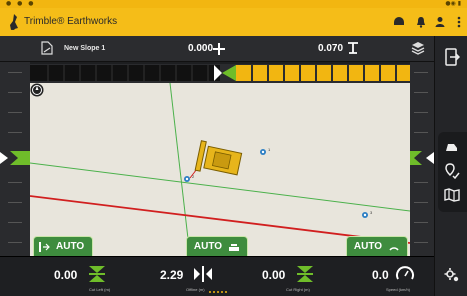 The image size is (467, 296). I want to click on right-side-panel, so click(450, 166).